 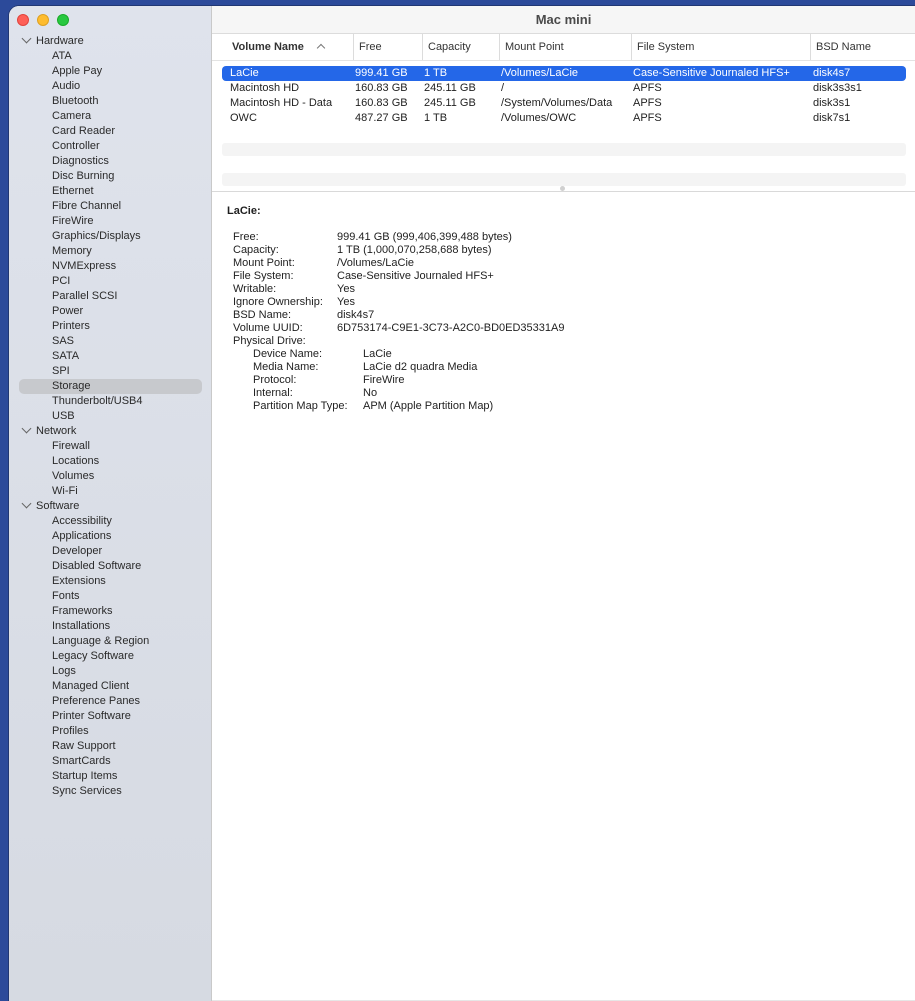 What do you see at coordinates (110, 611) in the screenshot?
I see `sidebar-item-frameworks: Frameworks` at bounding box center [110, 611].